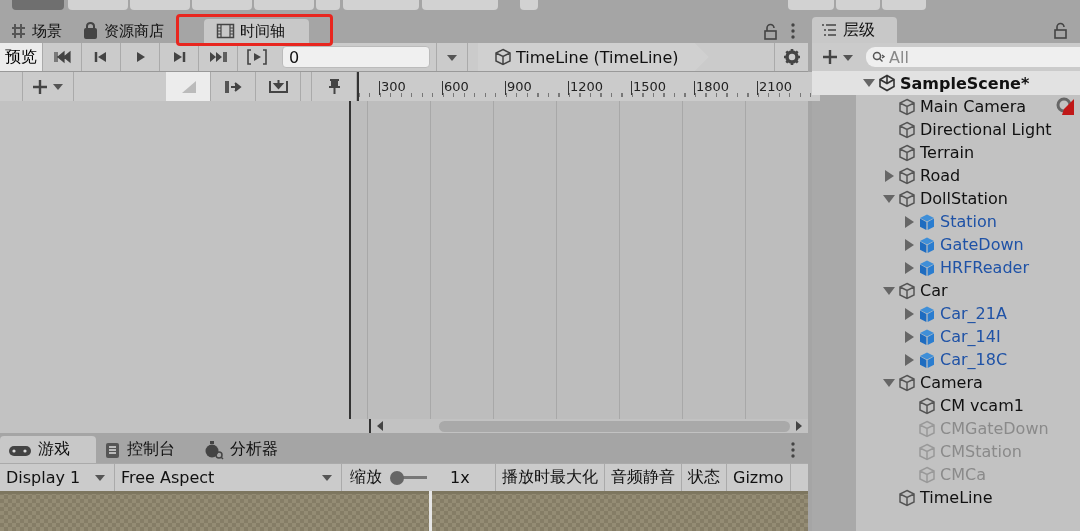  I want to click on hierarchy-item: Main Camera, so click(973, 106).